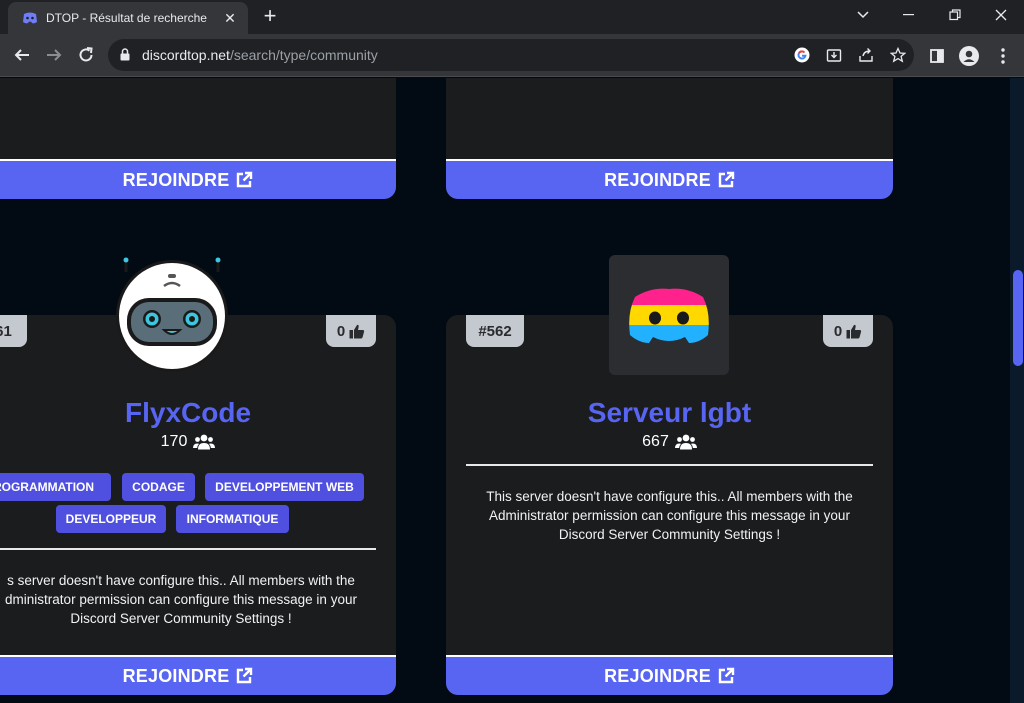 This screenshot has width=1024, height=703. I want to click on side-panel-icon, so click(937, 56).